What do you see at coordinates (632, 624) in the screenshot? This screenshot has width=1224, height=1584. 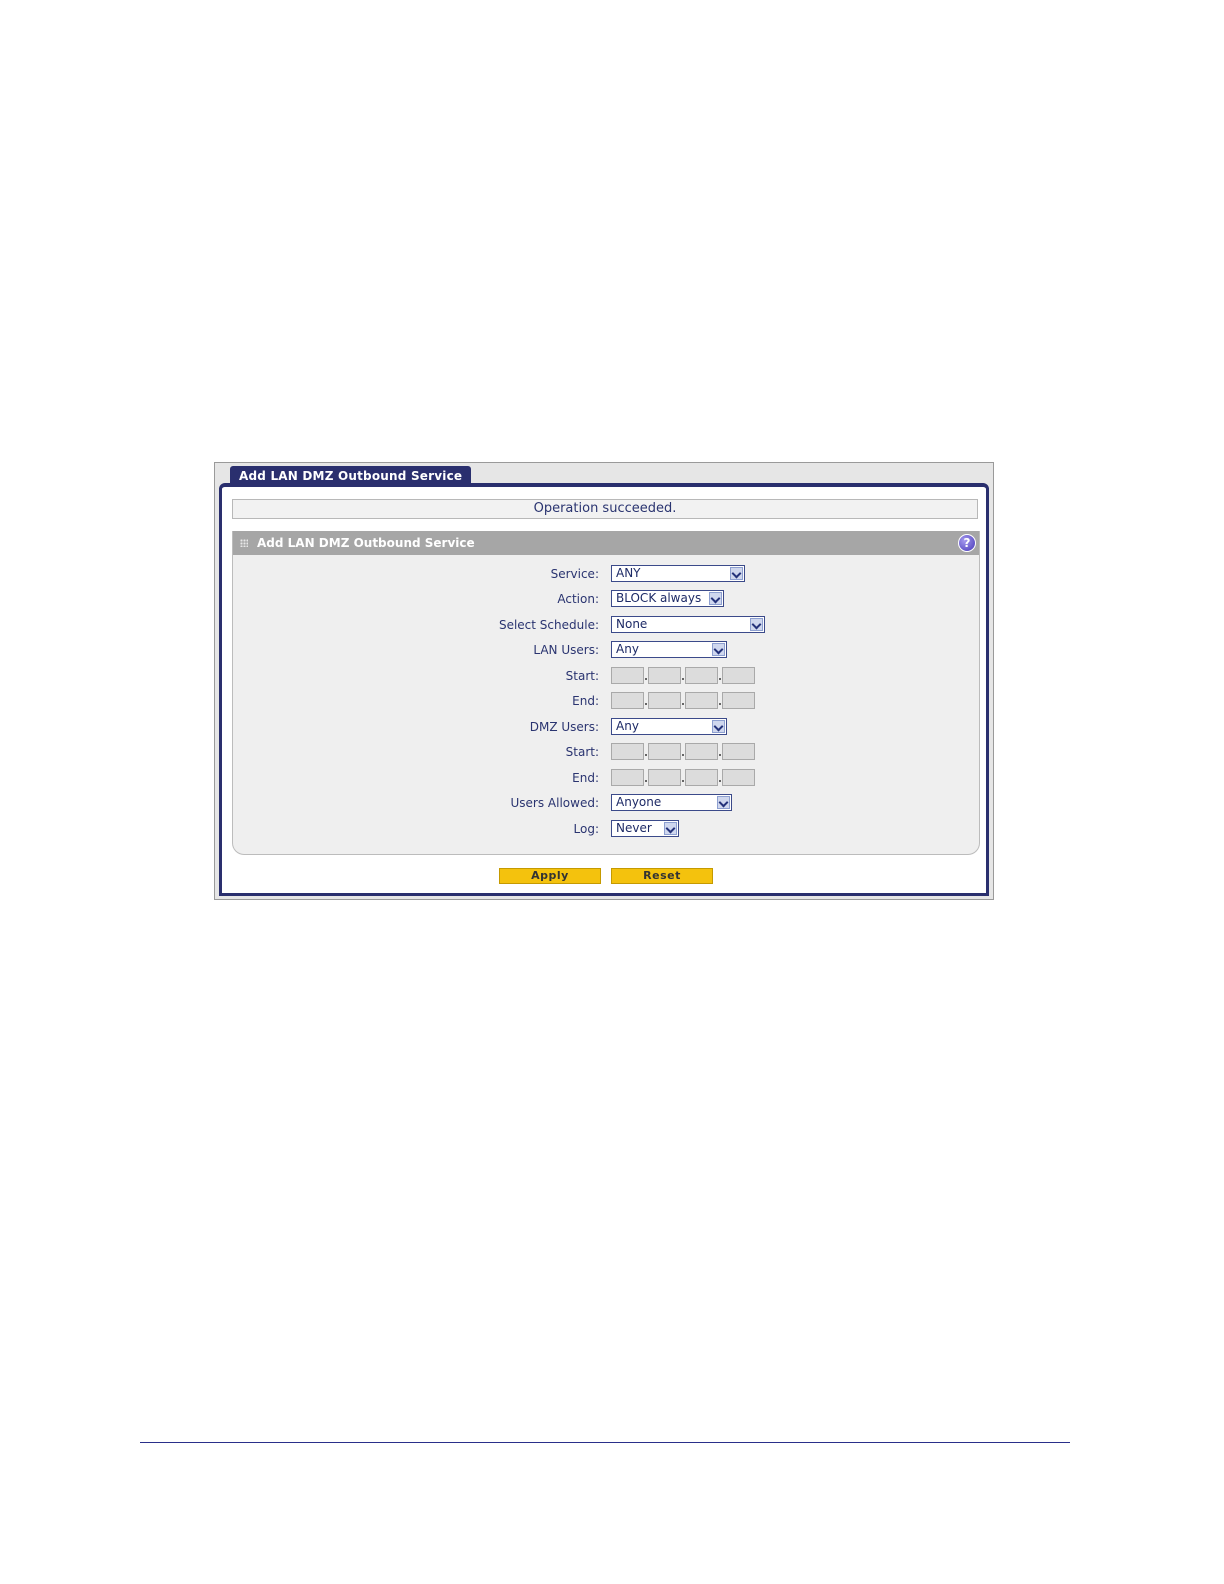 I see `schedule-value: None` at bounding box center [632, 624].